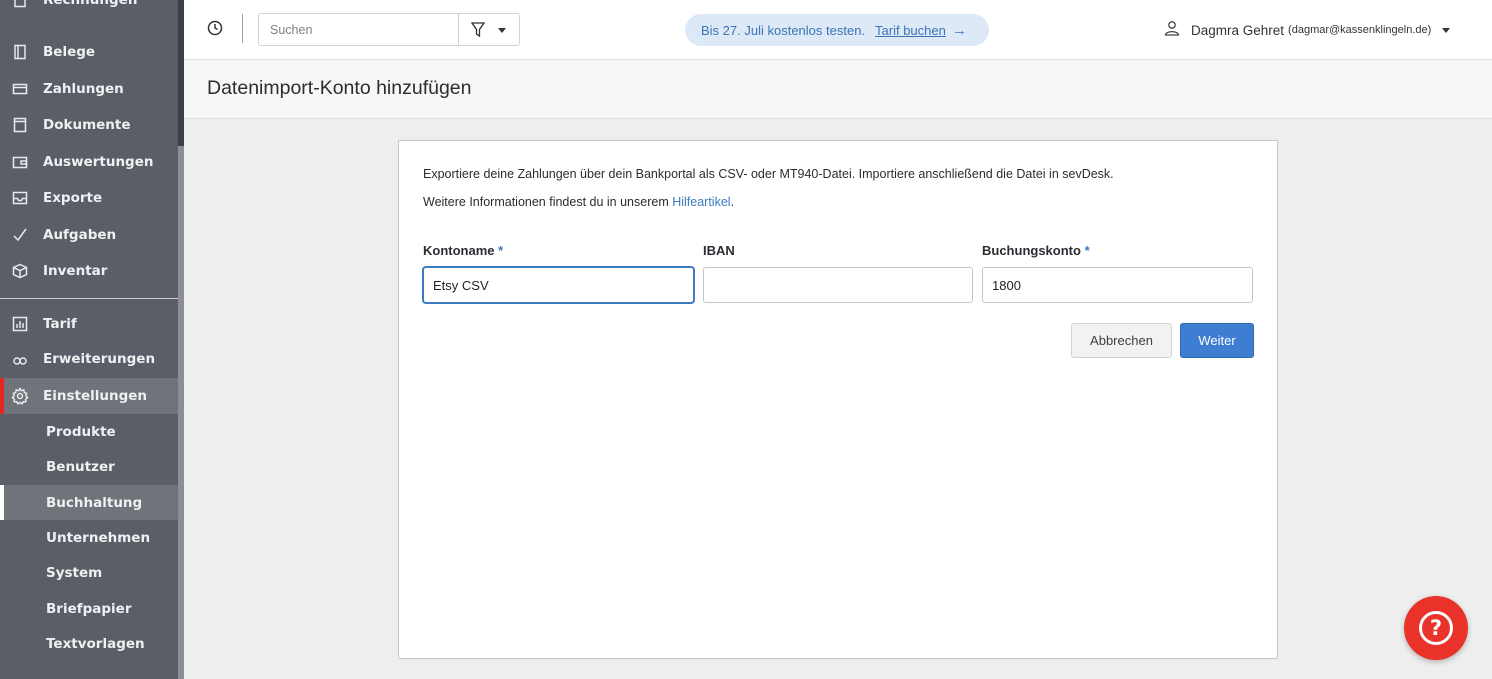  What do you see at coordinates (701, 202) in the screenshot?
I see `help-article-link: Hilfeartikel` at bounding box center [701, 202].